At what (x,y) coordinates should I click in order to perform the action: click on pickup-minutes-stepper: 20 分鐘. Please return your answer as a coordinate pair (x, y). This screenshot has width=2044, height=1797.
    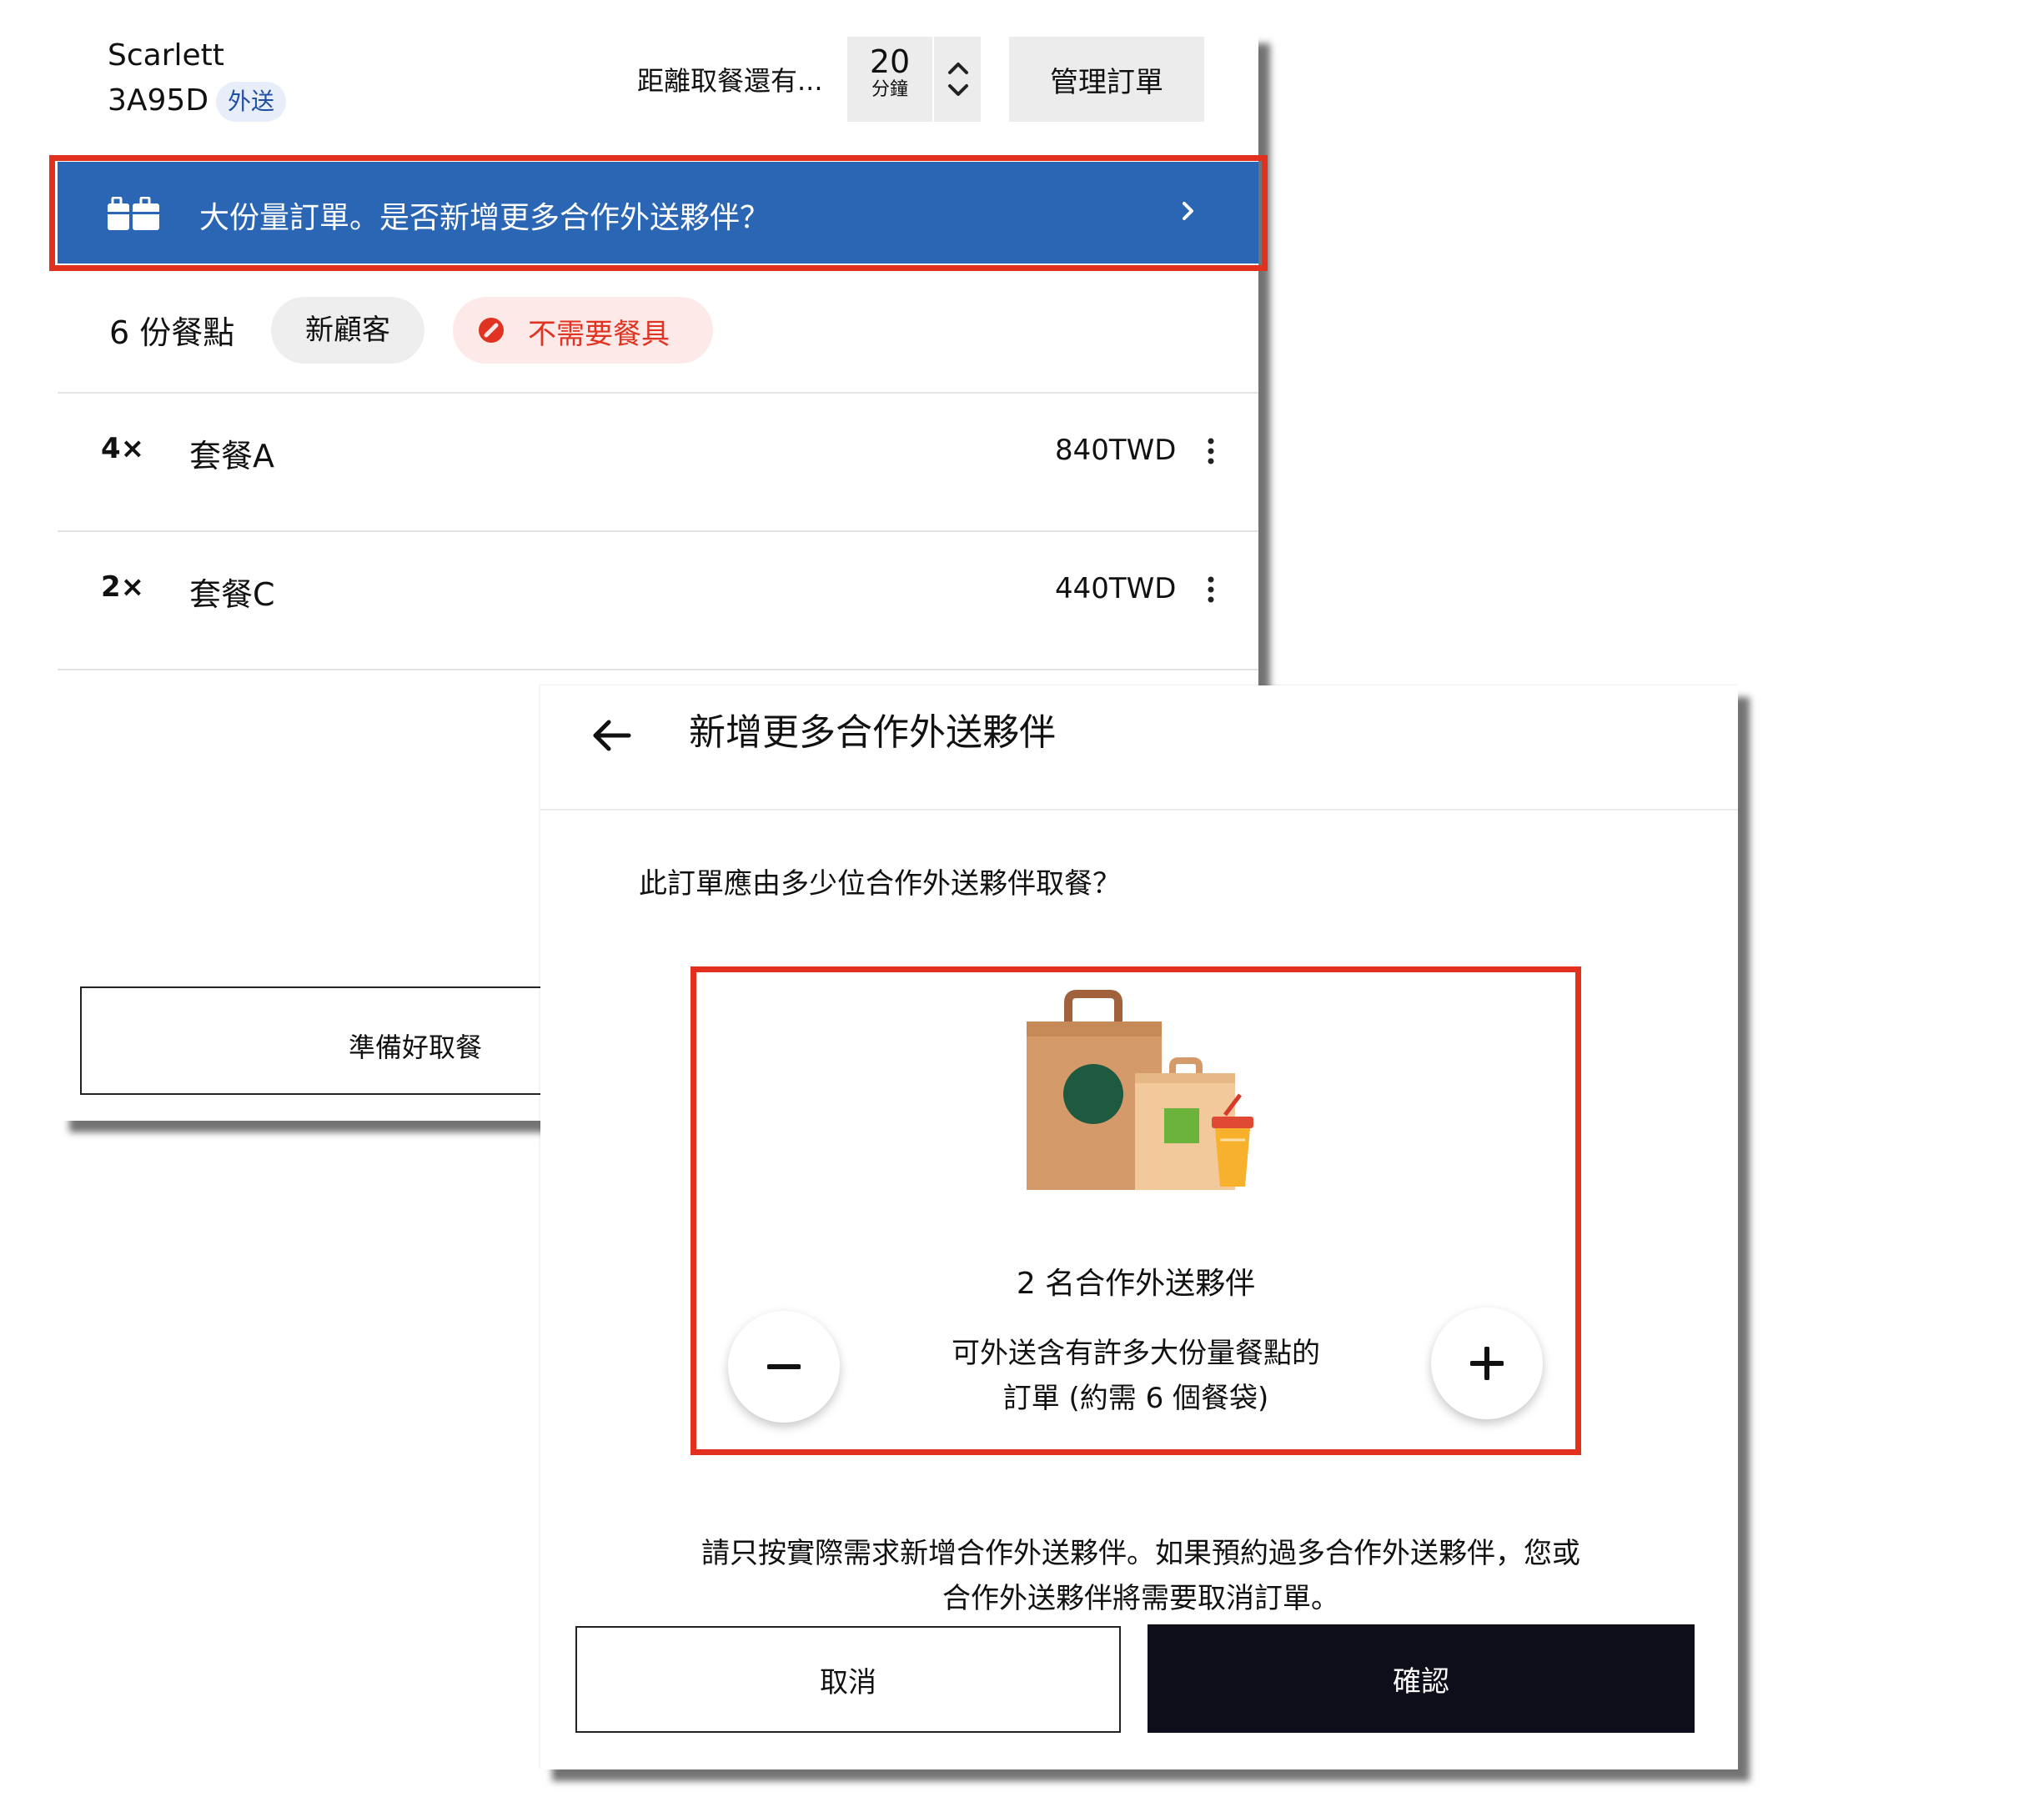
    Looking at the image, I should click on (914, 79).